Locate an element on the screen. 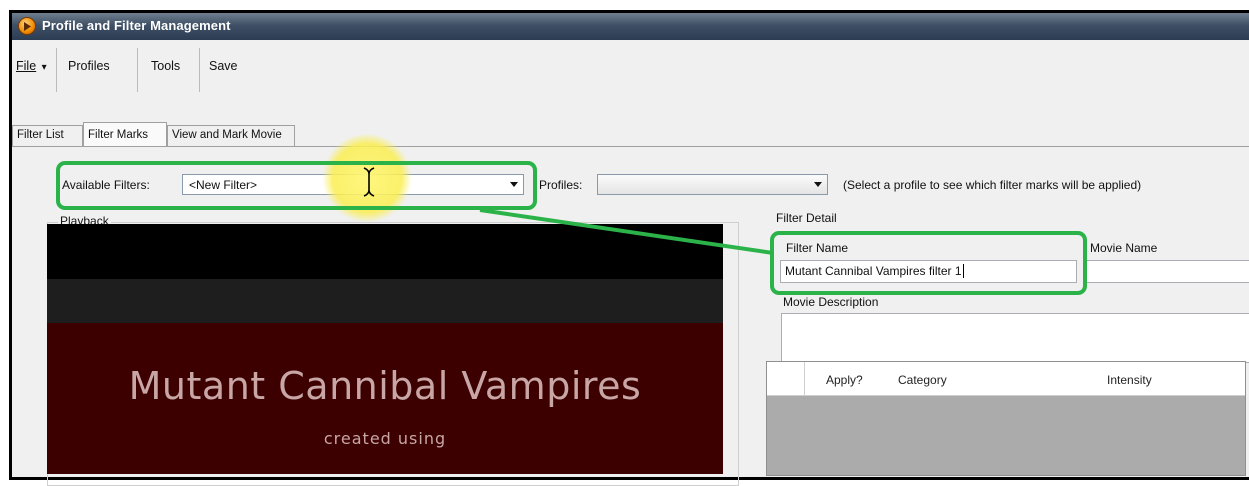  filter-name-callout is located at coordinates (928, 263).